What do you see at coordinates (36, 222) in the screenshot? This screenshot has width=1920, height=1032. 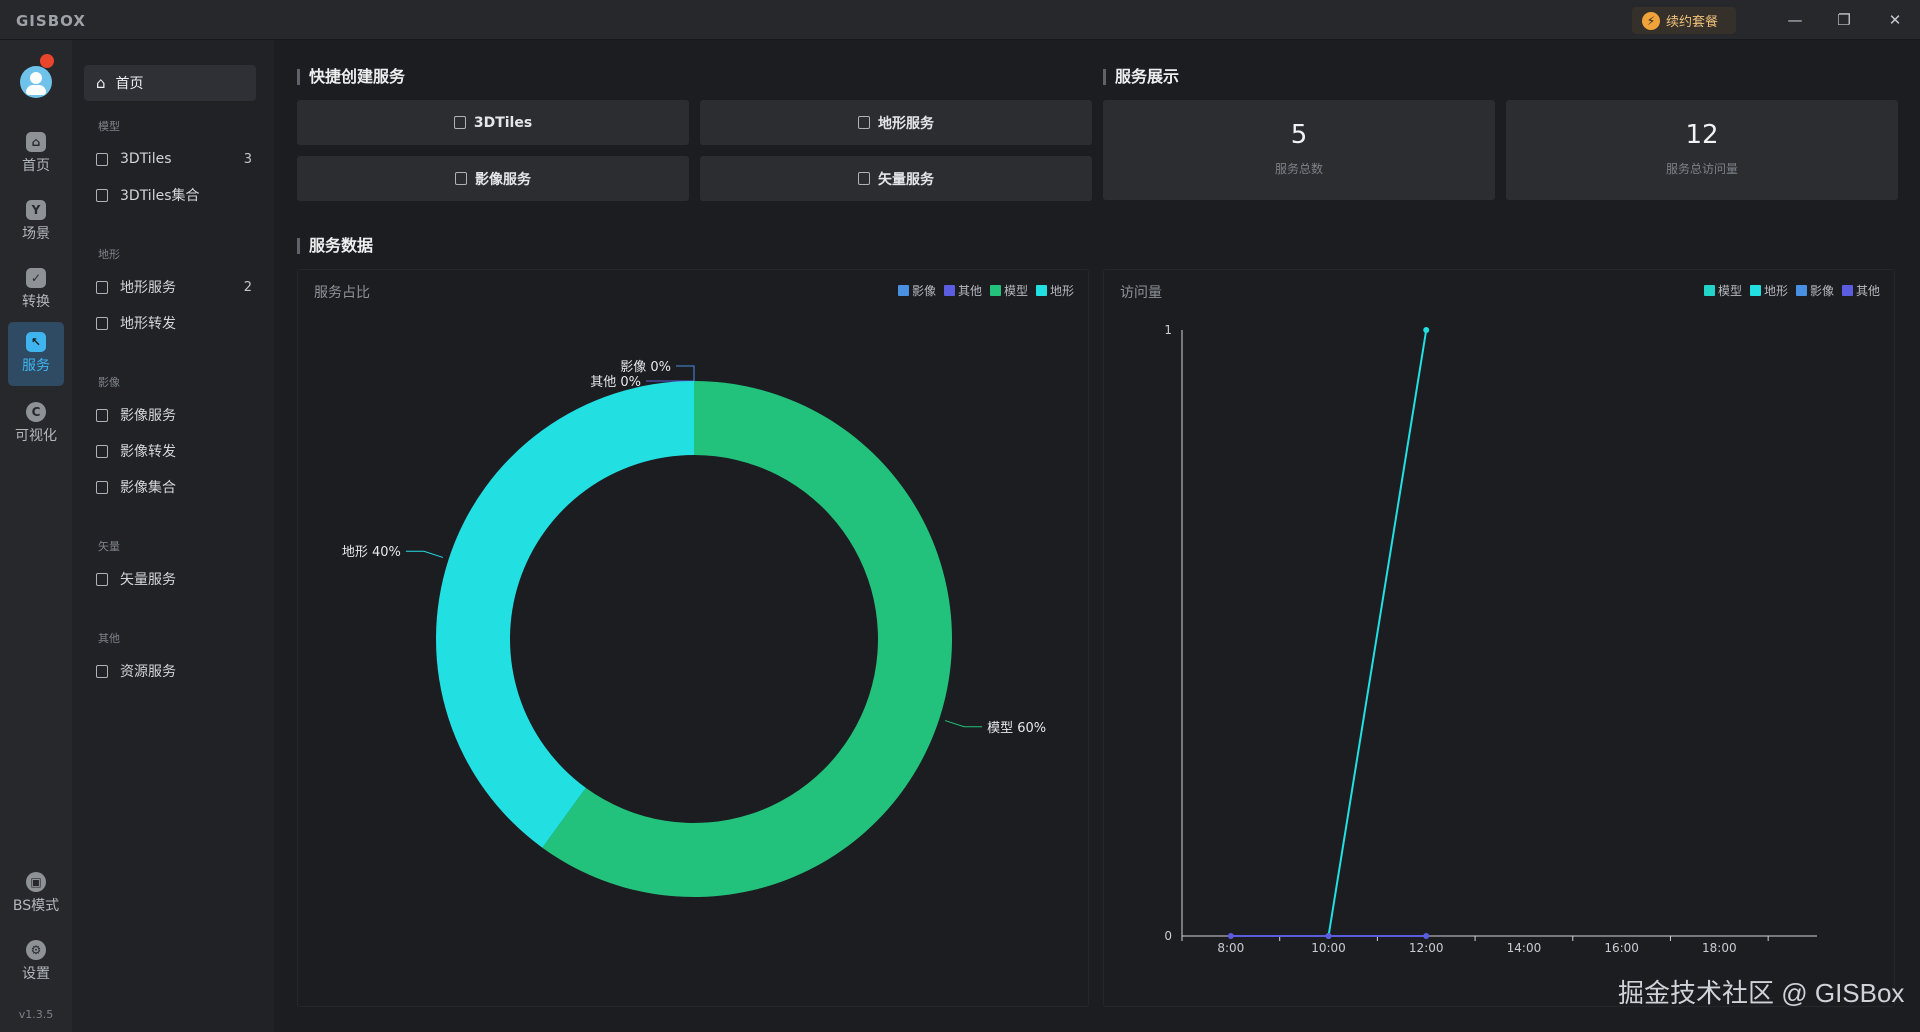 I see `nav-scene: Y 场景` at bounding box center [36, 222].